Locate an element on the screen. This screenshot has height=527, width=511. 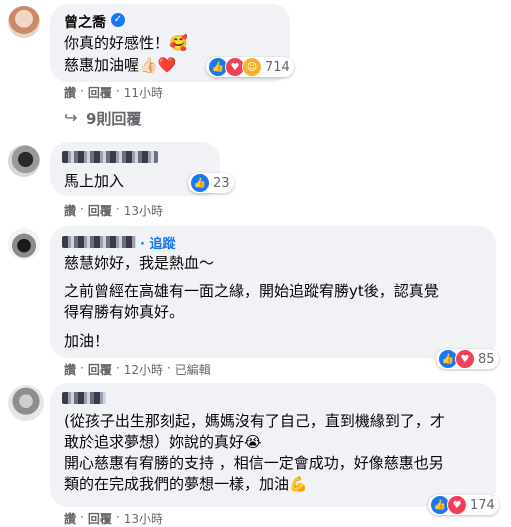
comment-text-line: 慈惠加油喔👍🏻❤️ is located at coordinates (120, 65).